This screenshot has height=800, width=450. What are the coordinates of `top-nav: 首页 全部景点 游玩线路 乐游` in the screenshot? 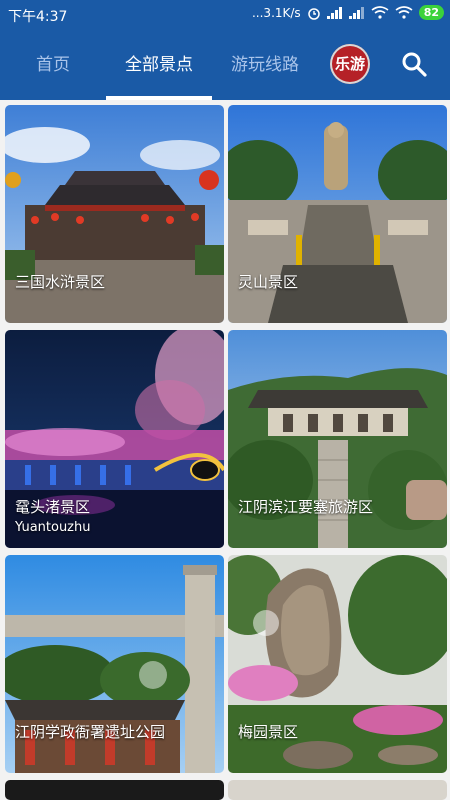 It's located at (225, 65).